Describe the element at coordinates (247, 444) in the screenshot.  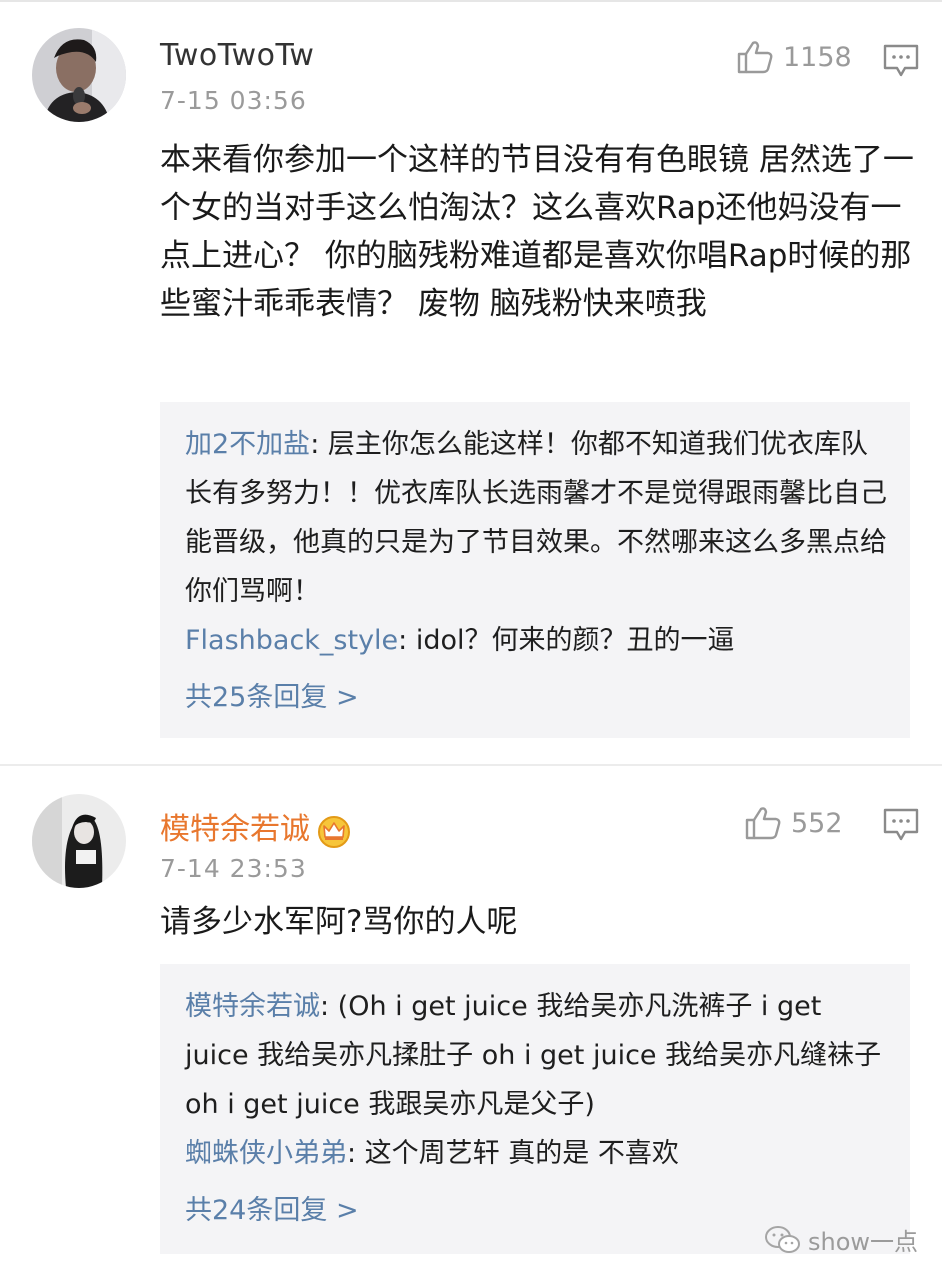
I see `reply-username: 加2不加盐` at that location.